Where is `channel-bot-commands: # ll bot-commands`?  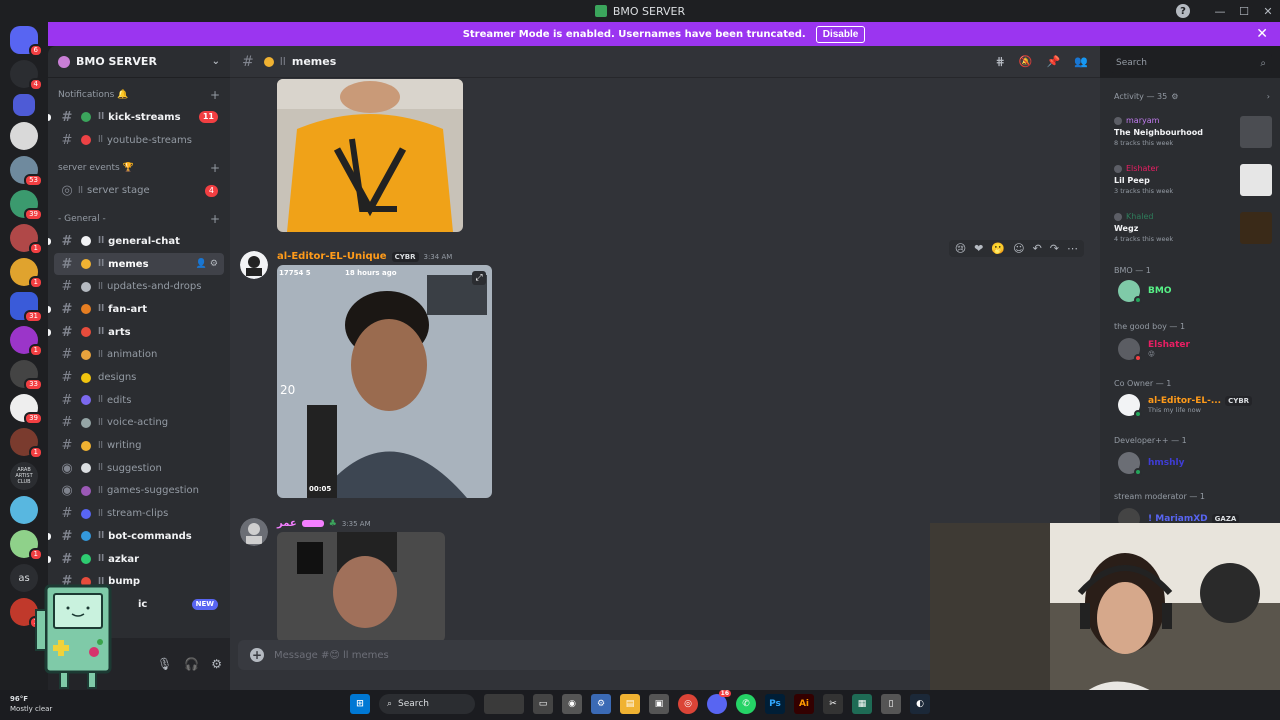
channel-bot-commands: # ll bot-commands is located at coordinates (136, 536).